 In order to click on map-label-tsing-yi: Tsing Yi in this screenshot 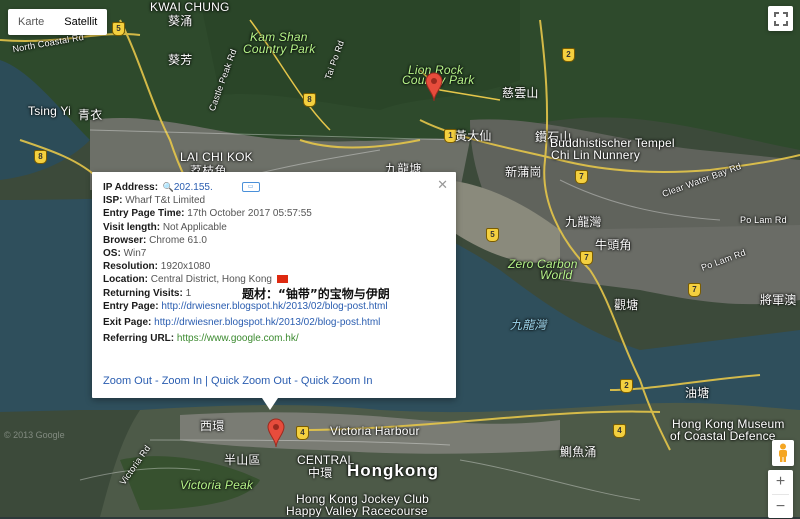, I will do `click(49, 111)`.